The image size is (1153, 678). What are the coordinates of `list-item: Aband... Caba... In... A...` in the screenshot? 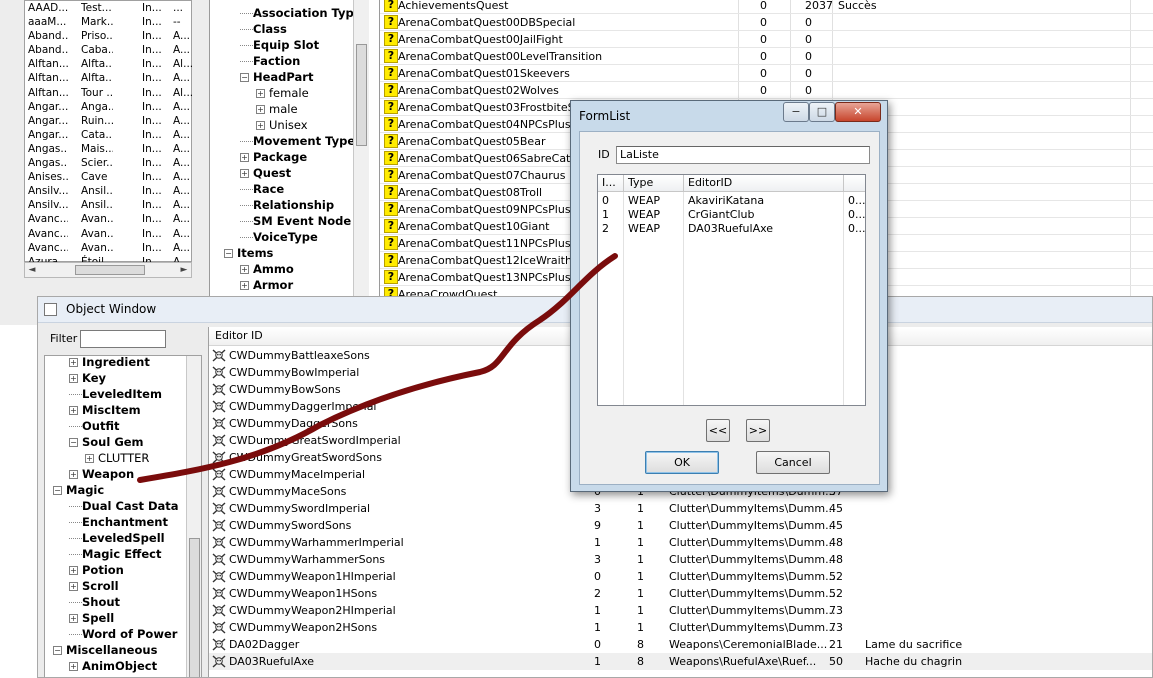 It's located at (108, 50).